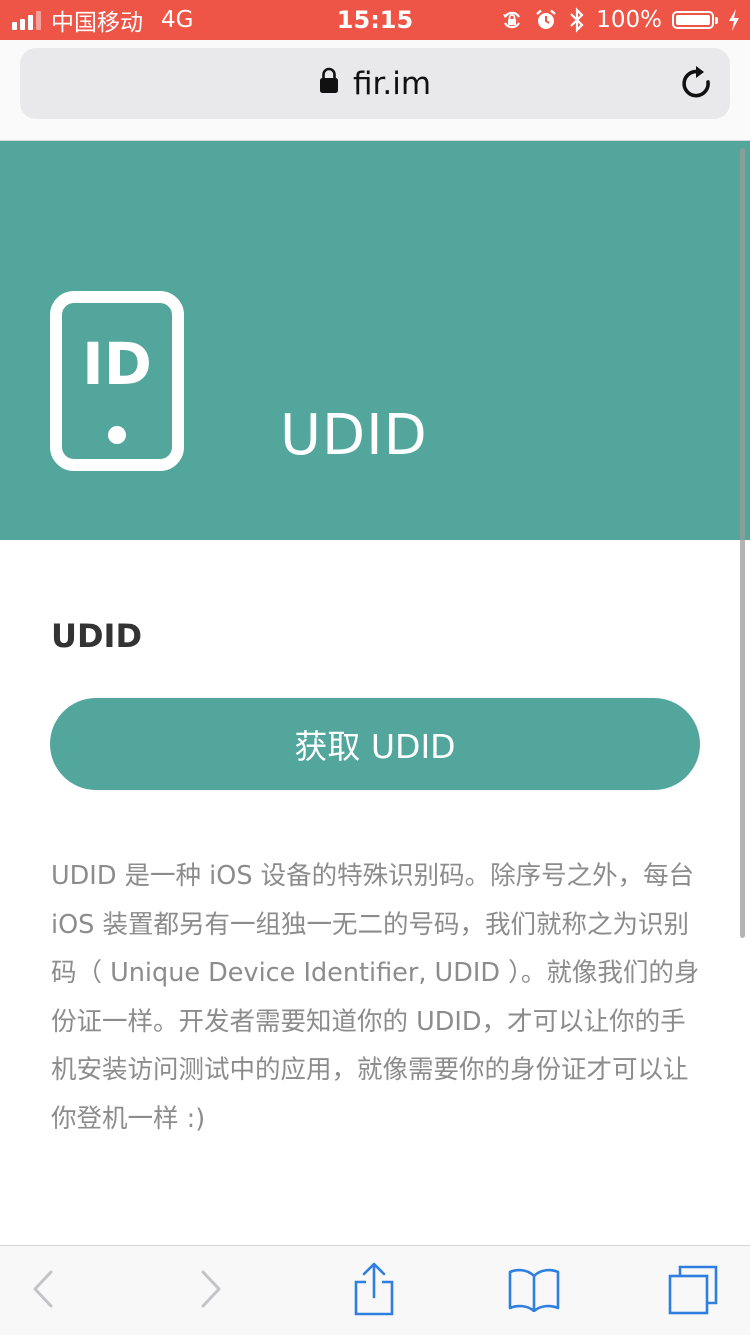  What do you see at coordinates (742, 543) in the screenshot?
I see `page-scrollbar` at bounding box center [742, 543].